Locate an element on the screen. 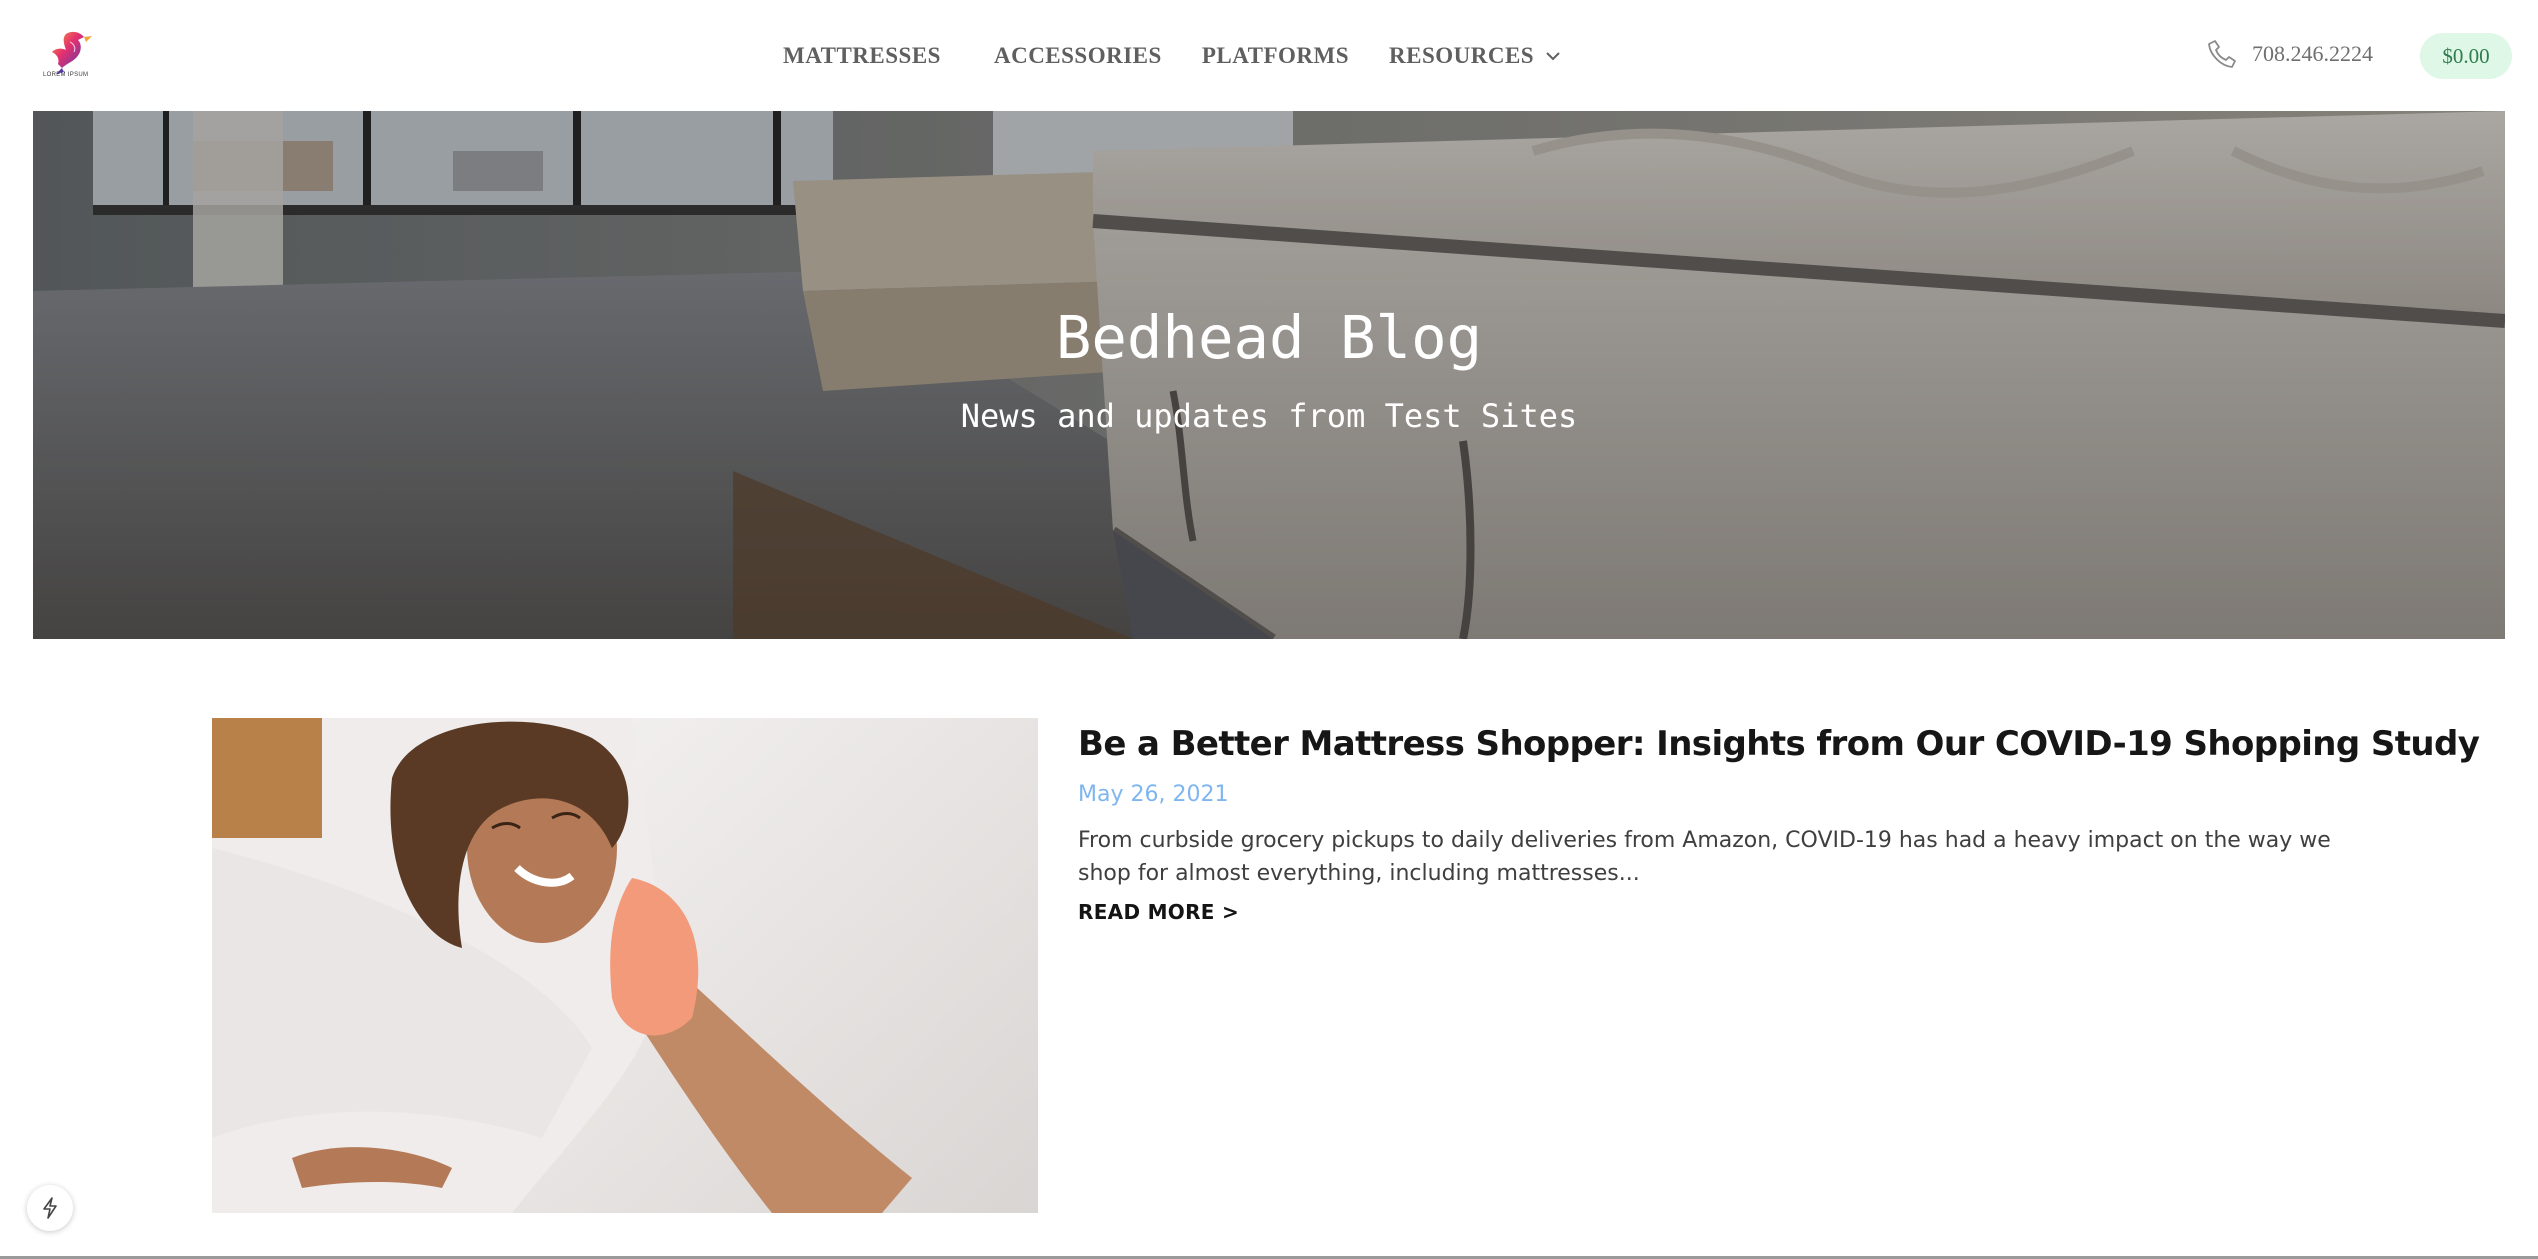  nav-item-accessories: ACCESSORIES is located at coordinates (1078, 56).